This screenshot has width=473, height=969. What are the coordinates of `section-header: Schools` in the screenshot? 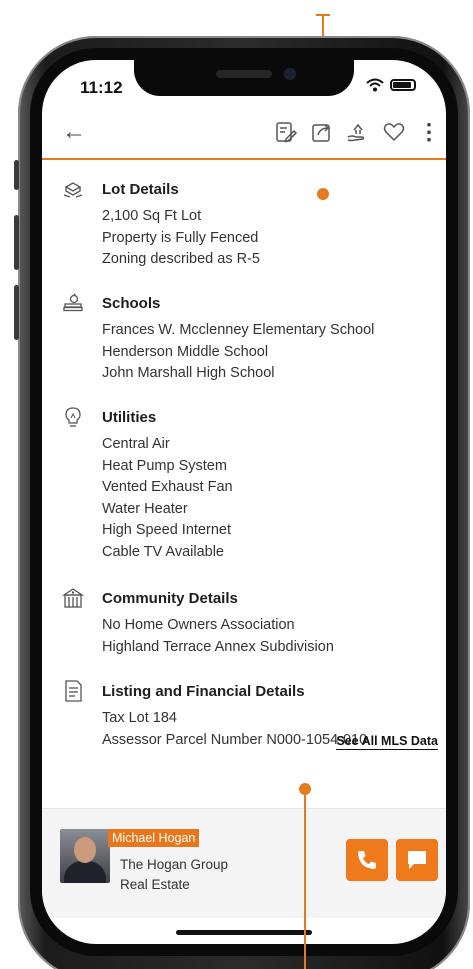 It's located at (247, 303).